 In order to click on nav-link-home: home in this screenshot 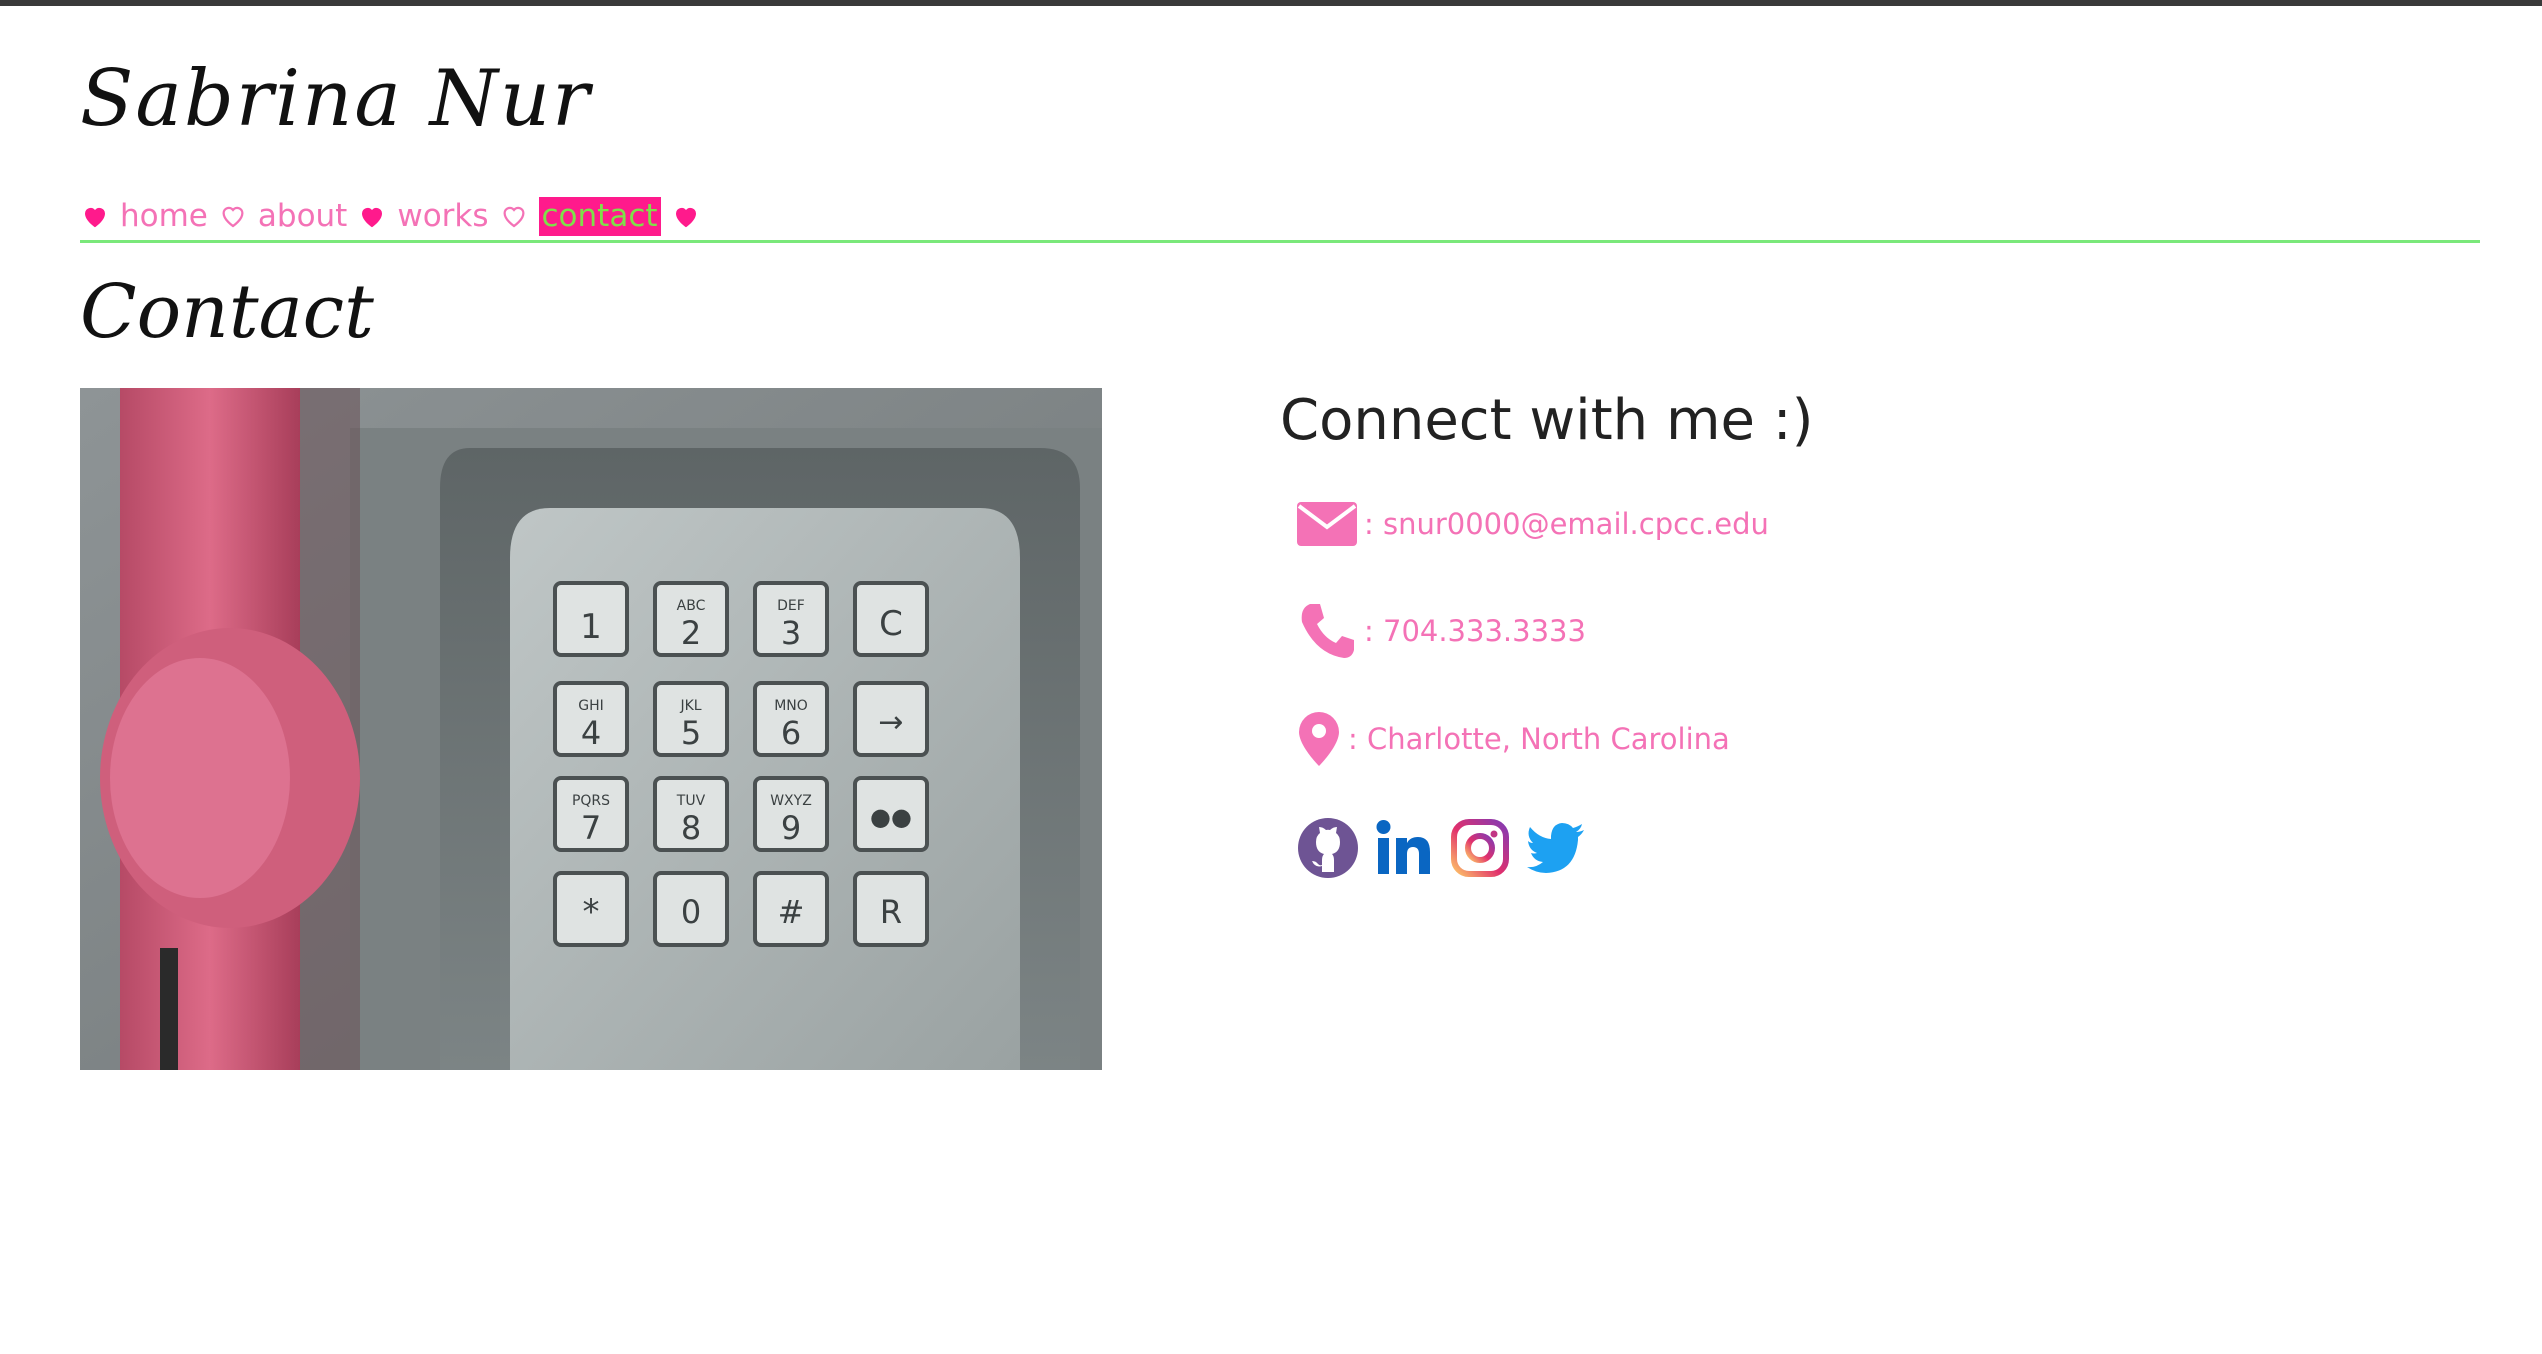, I will do `click(164, 216)`.